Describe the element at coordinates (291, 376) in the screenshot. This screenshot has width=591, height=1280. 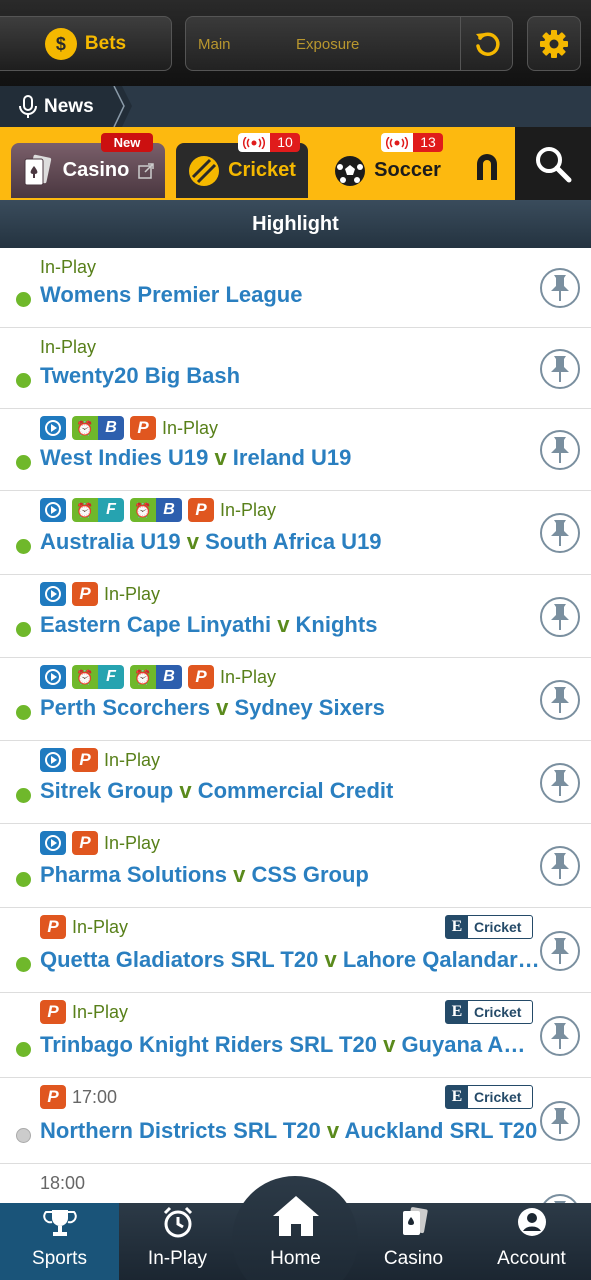
I see `event-title: Twenty20 Big Bash` at that location.